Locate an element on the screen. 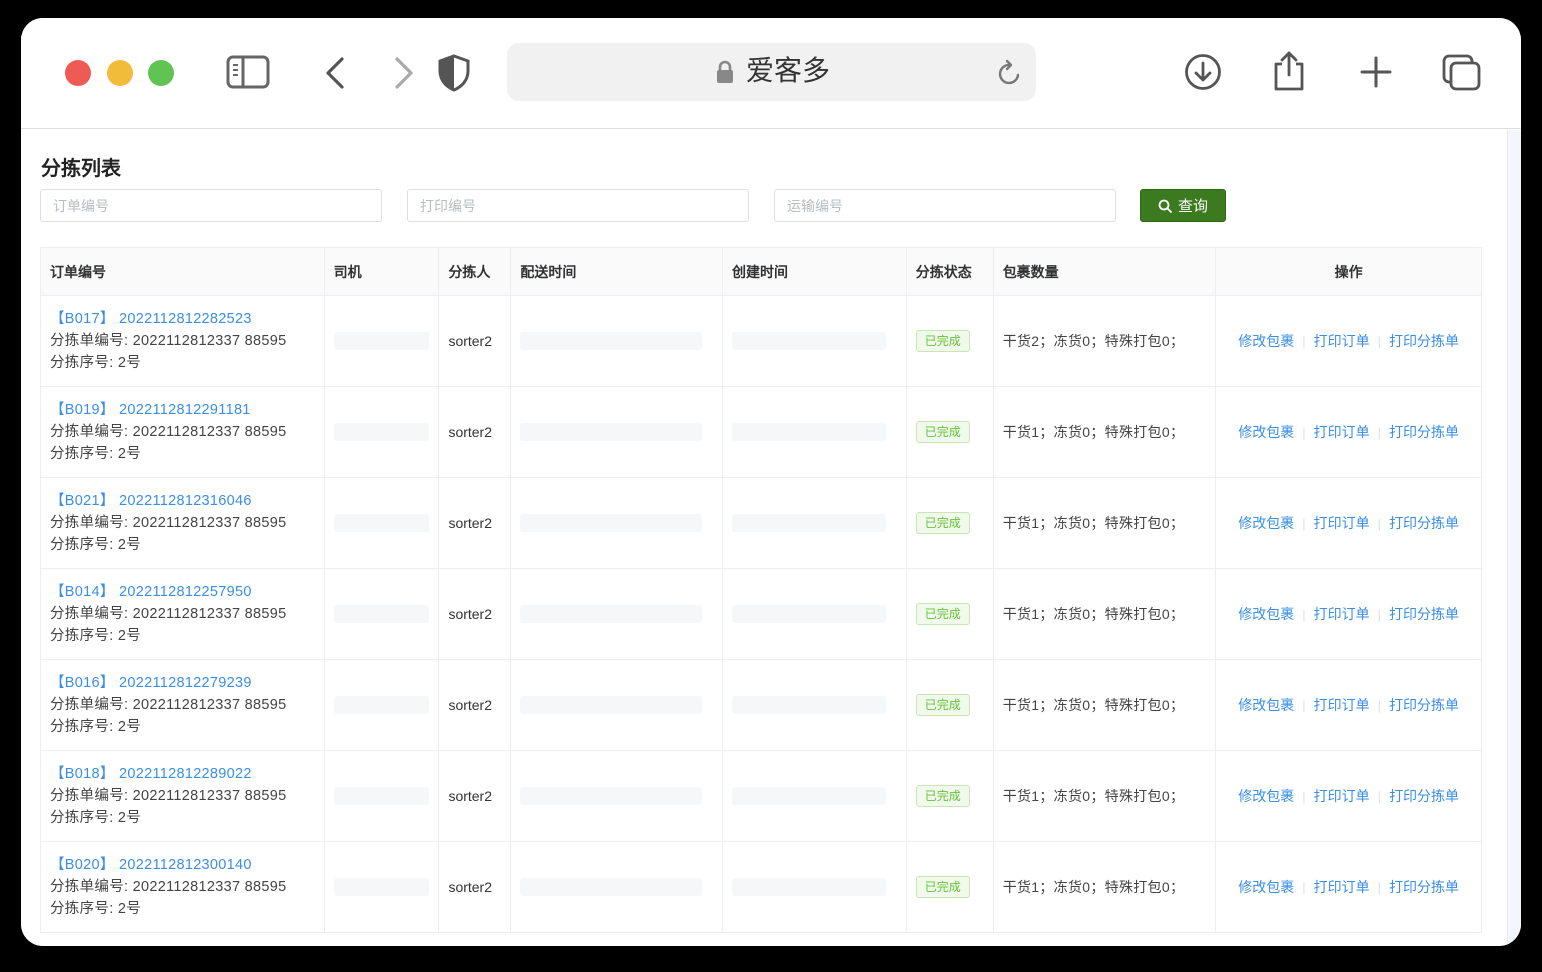 The image size is (1542, 972). header-driver: 司机 is located at coordinates (382, 271).